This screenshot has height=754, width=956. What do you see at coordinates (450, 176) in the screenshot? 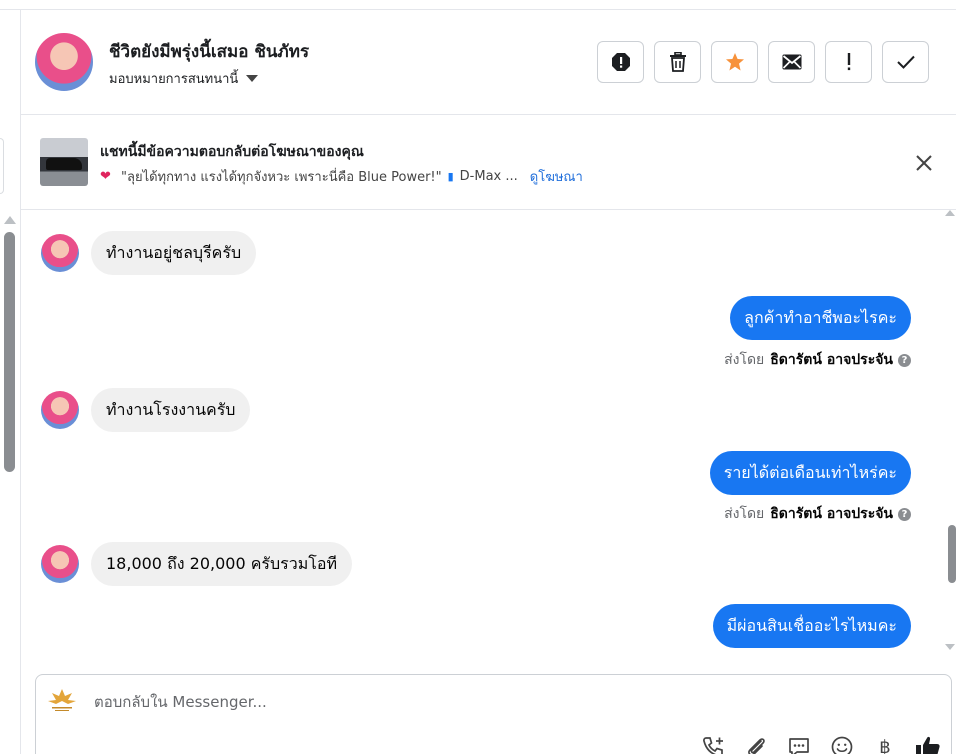
I see `car-emoji-icon: ▮` at bounding box center [450, 176].